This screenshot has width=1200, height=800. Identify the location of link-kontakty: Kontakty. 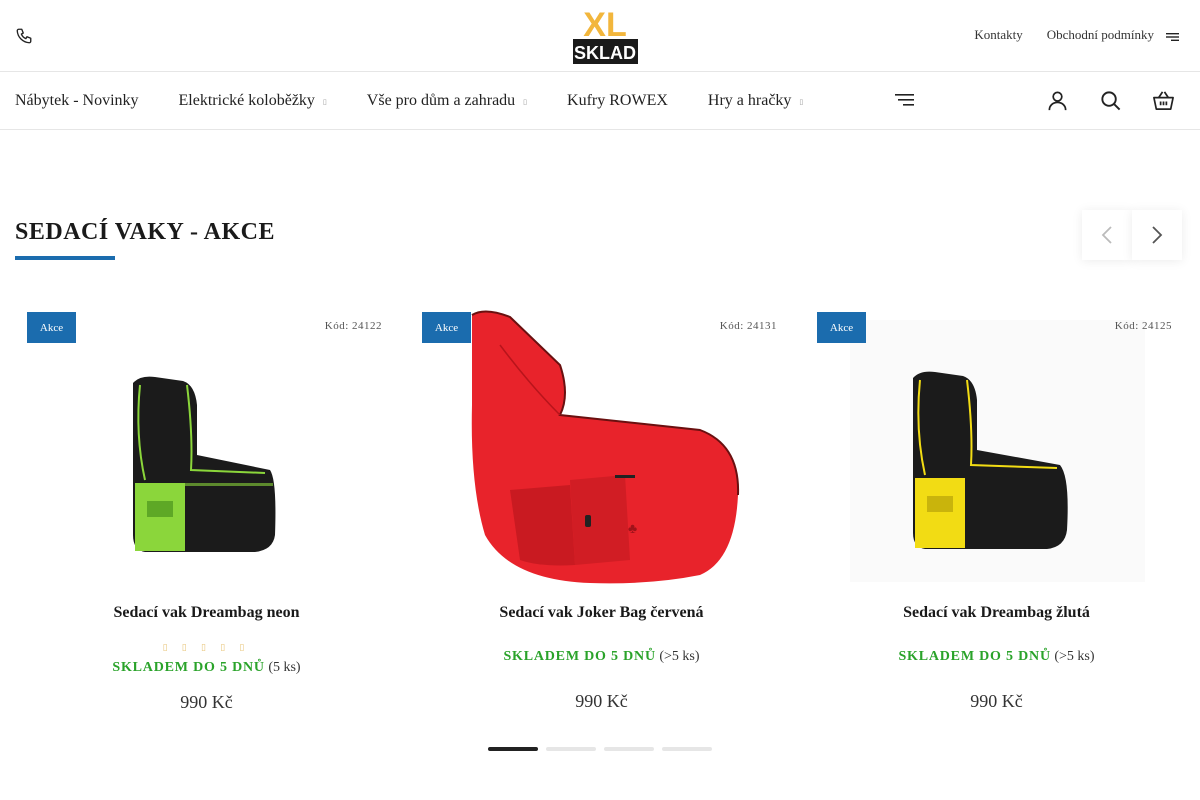
(998, 35).